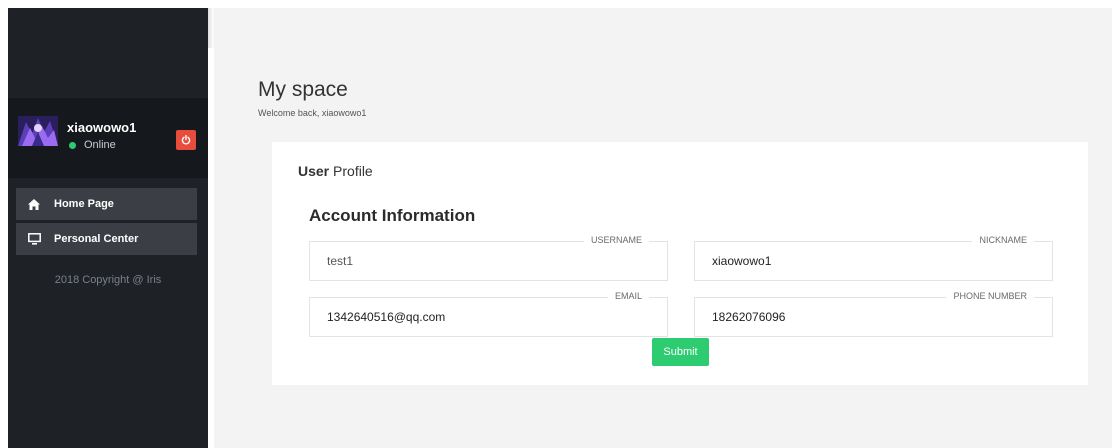 The image size is (1112, 448). What do you see at coordinates (72, 145) in the screenshot?
I see `online-dot-icon` at bounding box center [72, 145].